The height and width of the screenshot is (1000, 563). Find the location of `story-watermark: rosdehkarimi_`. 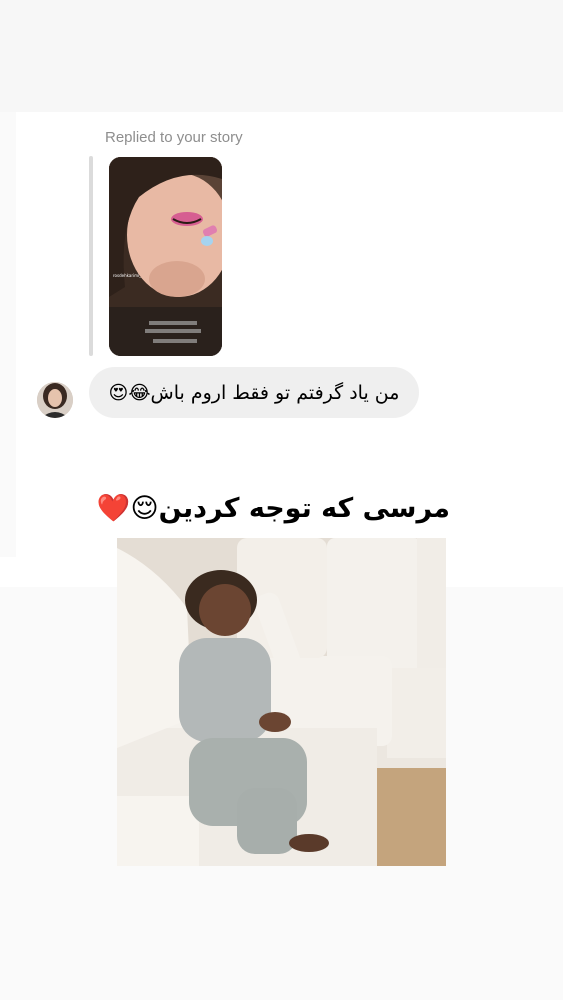

story-watermark: rosdehkarimi_ is located at coordinates (127, 275).